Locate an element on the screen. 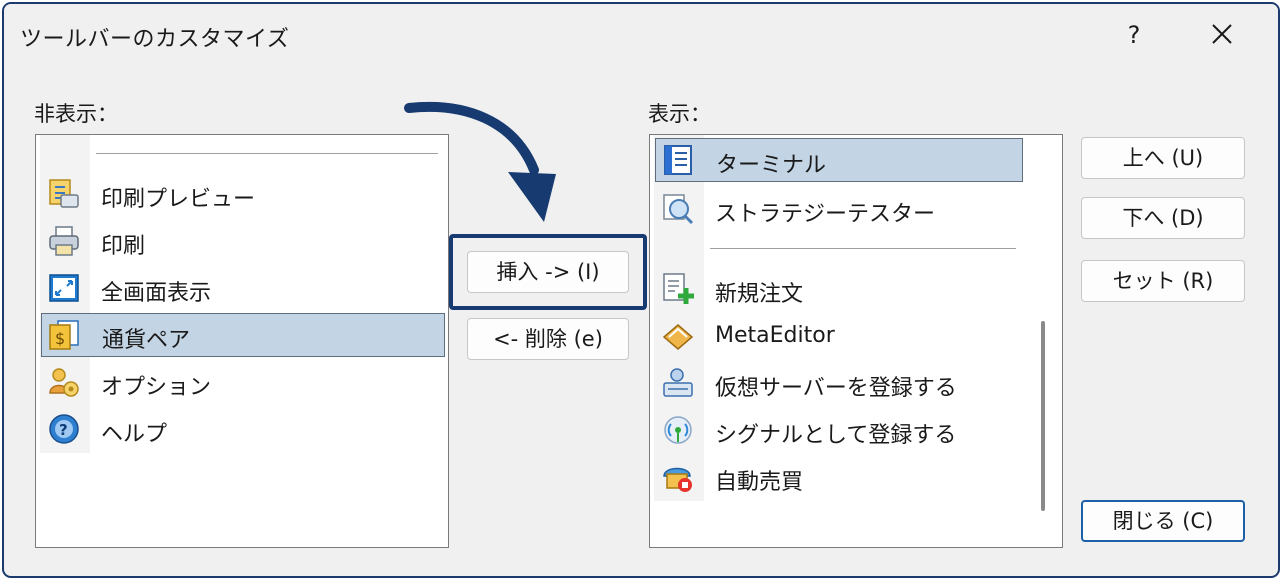 The height and width of the screenshot is (578, 1280). remove-button: <- 削除 (e) is located at coordinates (548, 339).